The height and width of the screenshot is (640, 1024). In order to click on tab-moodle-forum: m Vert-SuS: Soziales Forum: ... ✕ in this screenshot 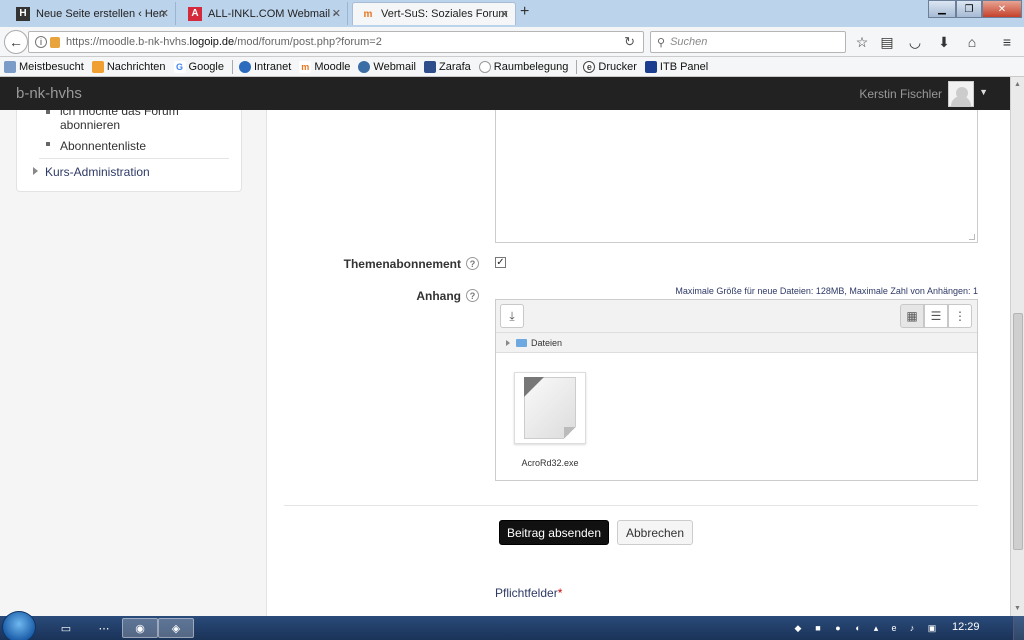, I will do `click(434, 13)`.